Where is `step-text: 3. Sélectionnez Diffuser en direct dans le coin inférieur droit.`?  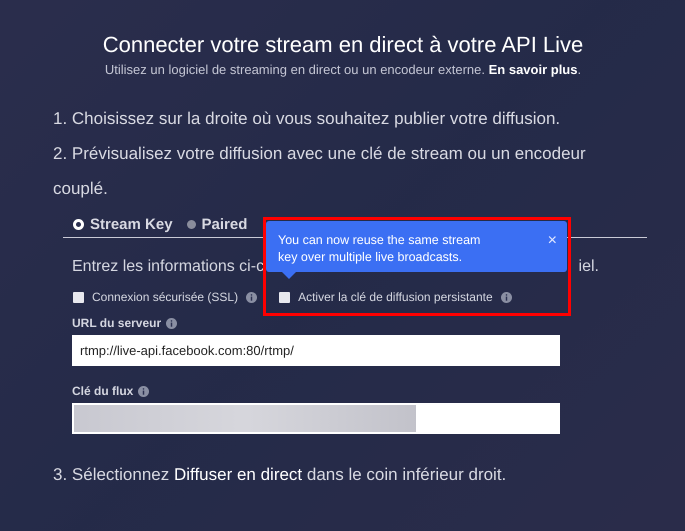 step-text: 3. Sélectionnez Diffuser en direct dans le coin inférieur droit. is located at coordinates (280, 475).